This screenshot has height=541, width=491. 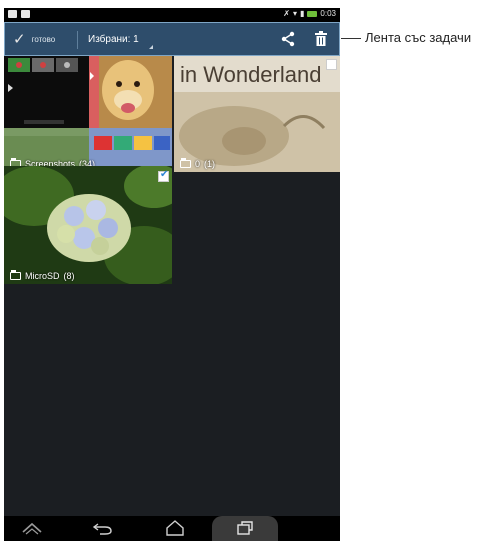 I want to click on album-label: 0 (1), so click(x=198, y=163).